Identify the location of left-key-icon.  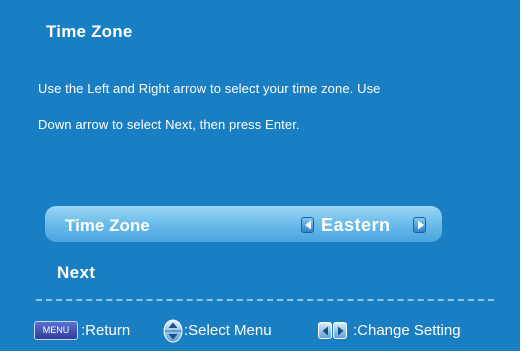
(325, 330).